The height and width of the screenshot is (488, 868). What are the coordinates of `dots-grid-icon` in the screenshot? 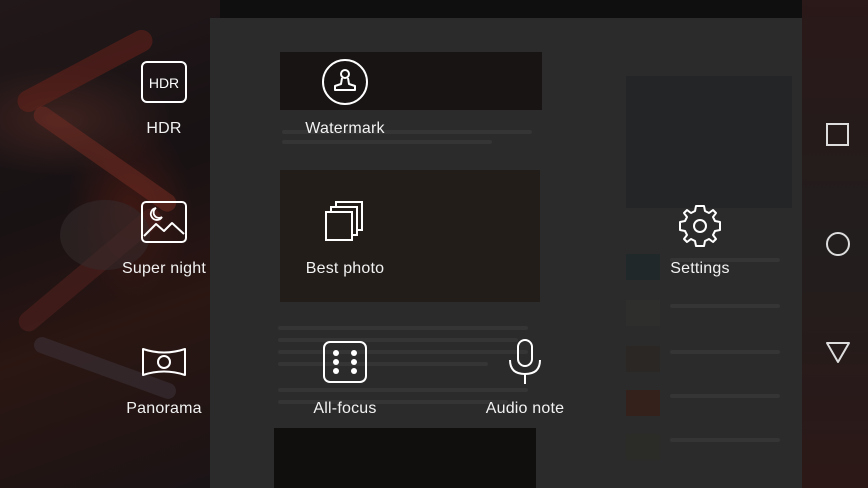 It's located at (345, 362).